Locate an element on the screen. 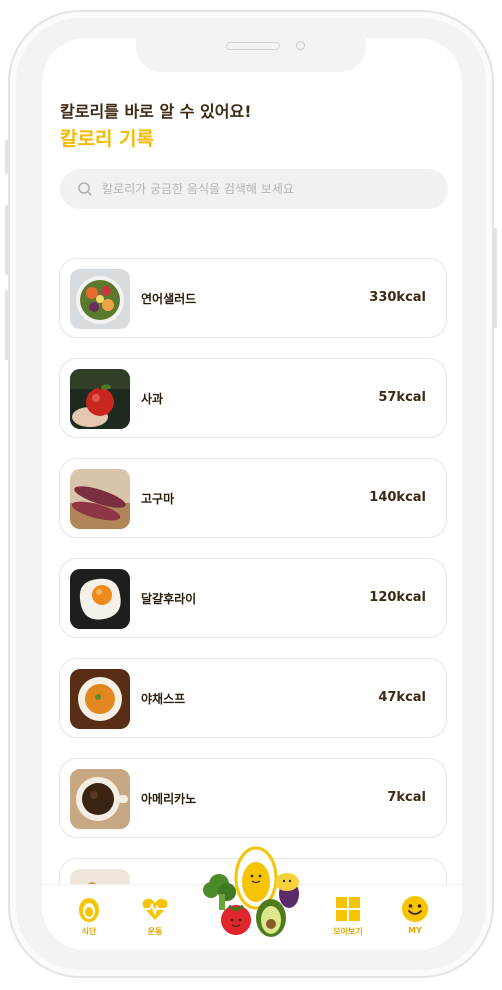  egg-icon is located at coordinates (89, 910).